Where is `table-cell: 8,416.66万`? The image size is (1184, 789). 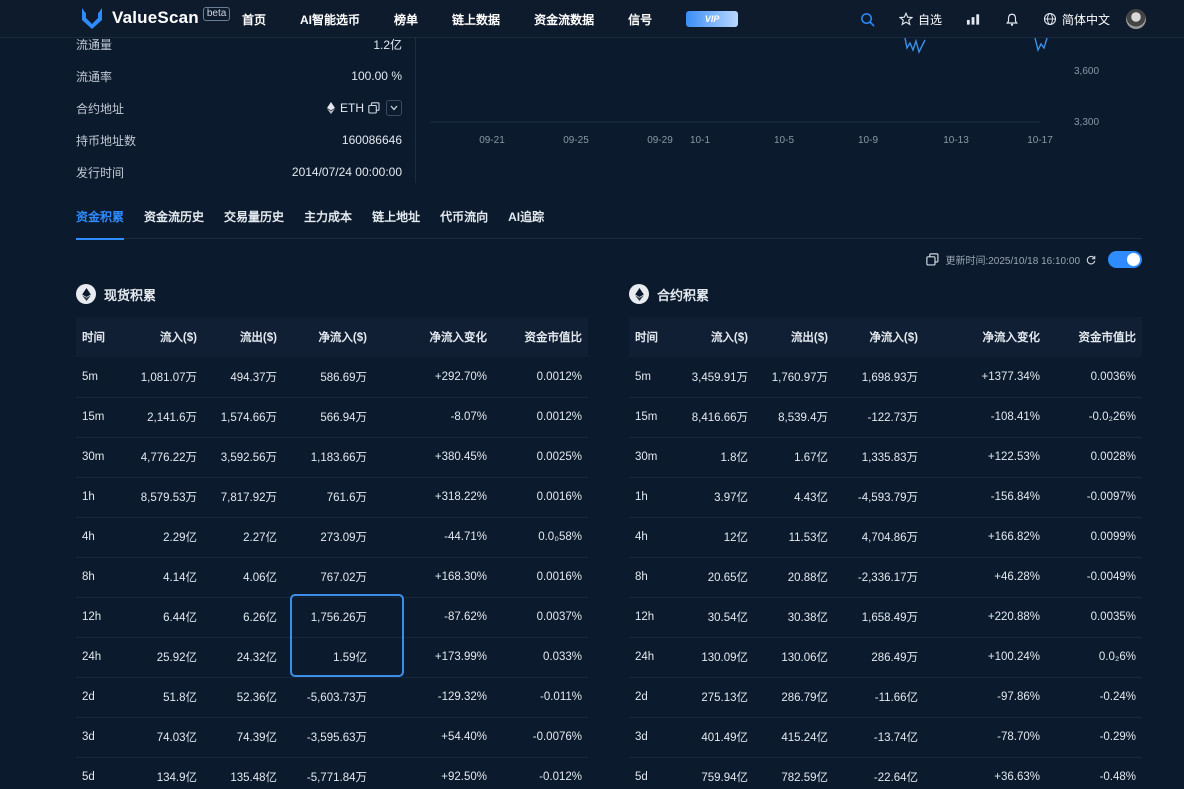 table-cell: 8,416.66万 is located at coordinates (716, 417).